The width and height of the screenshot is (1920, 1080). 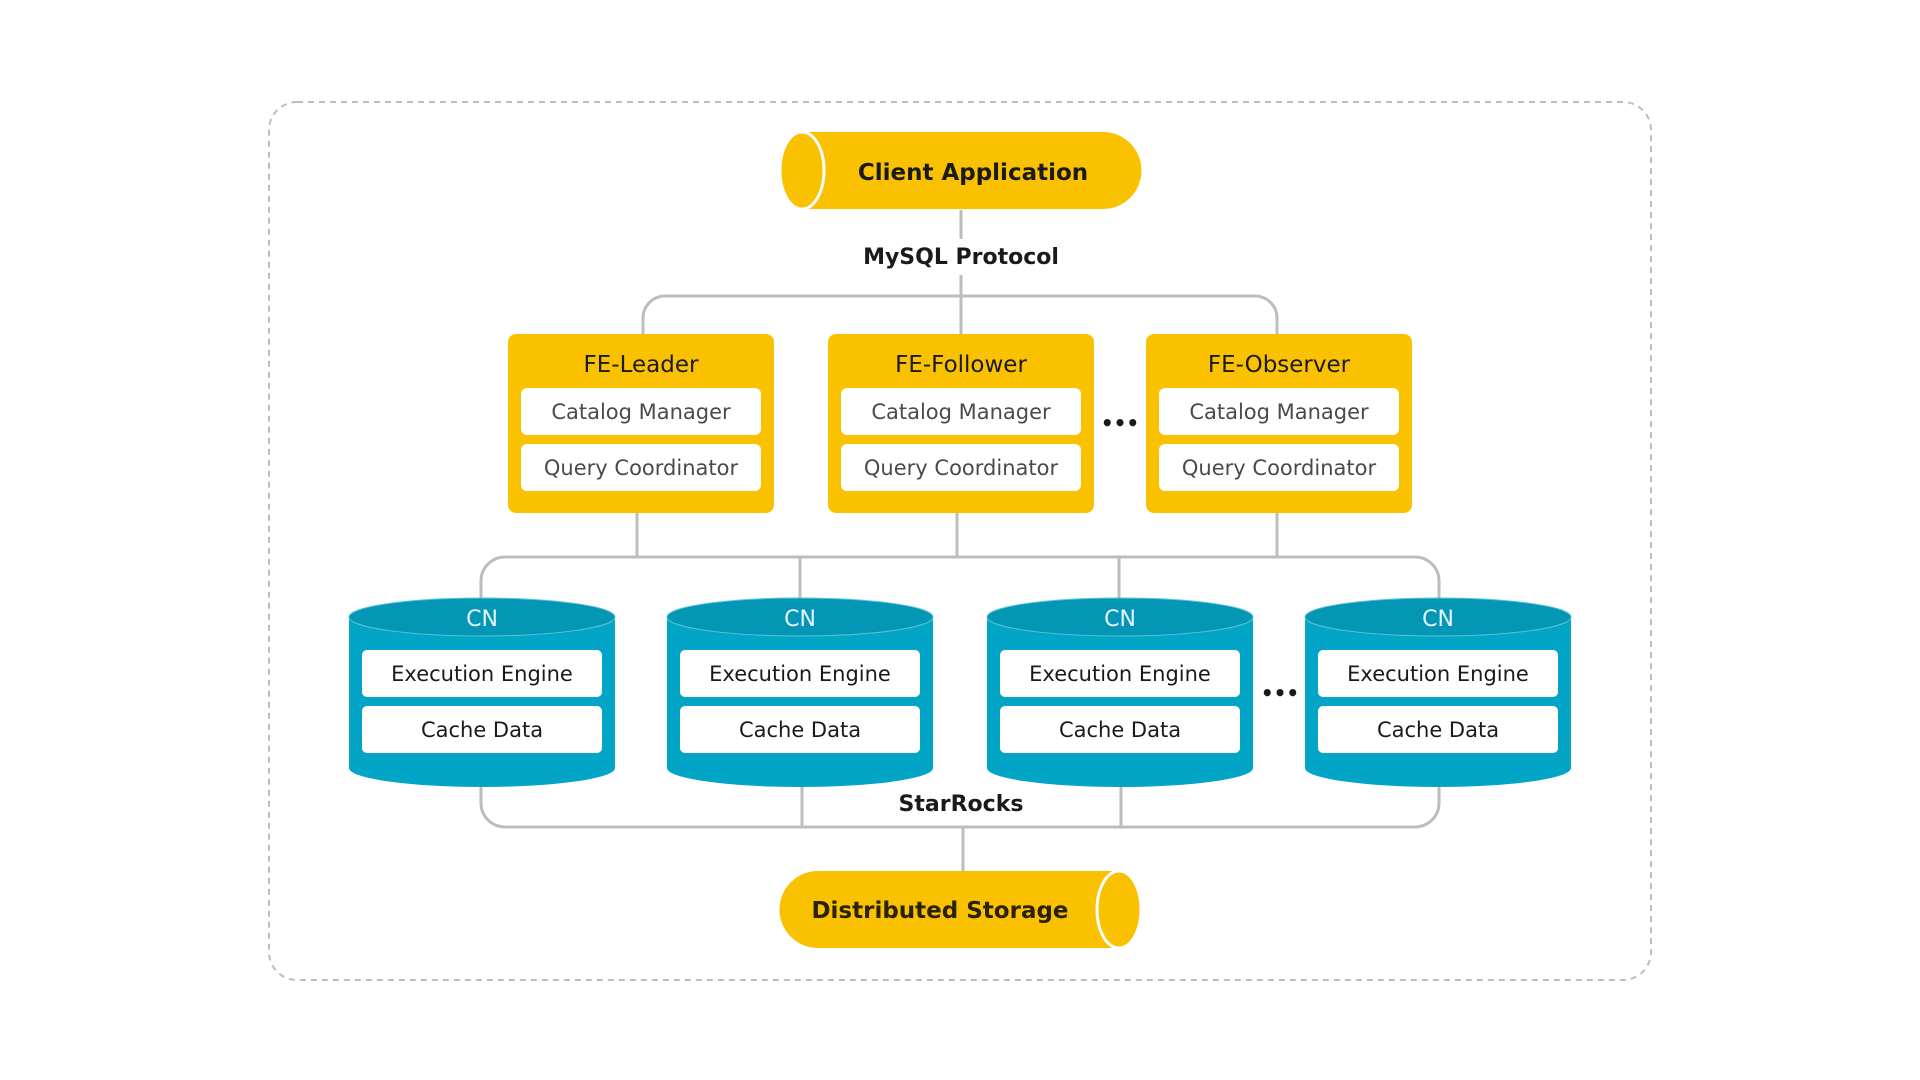 I want to click on distributed-storage: Distributed Storage, so click(x=961, y=909).